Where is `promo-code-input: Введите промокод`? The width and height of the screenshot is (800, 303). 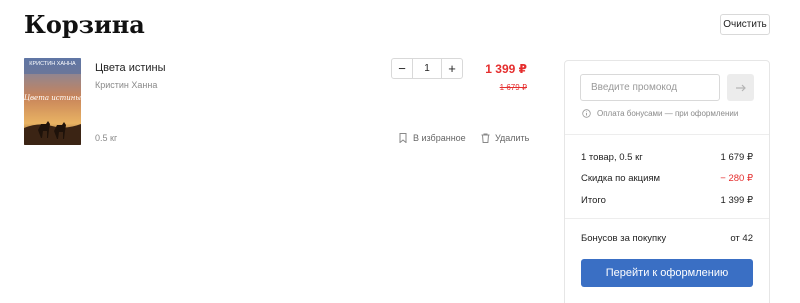 promo-code-input: Введите промокод is located at coordinates (650, 87).